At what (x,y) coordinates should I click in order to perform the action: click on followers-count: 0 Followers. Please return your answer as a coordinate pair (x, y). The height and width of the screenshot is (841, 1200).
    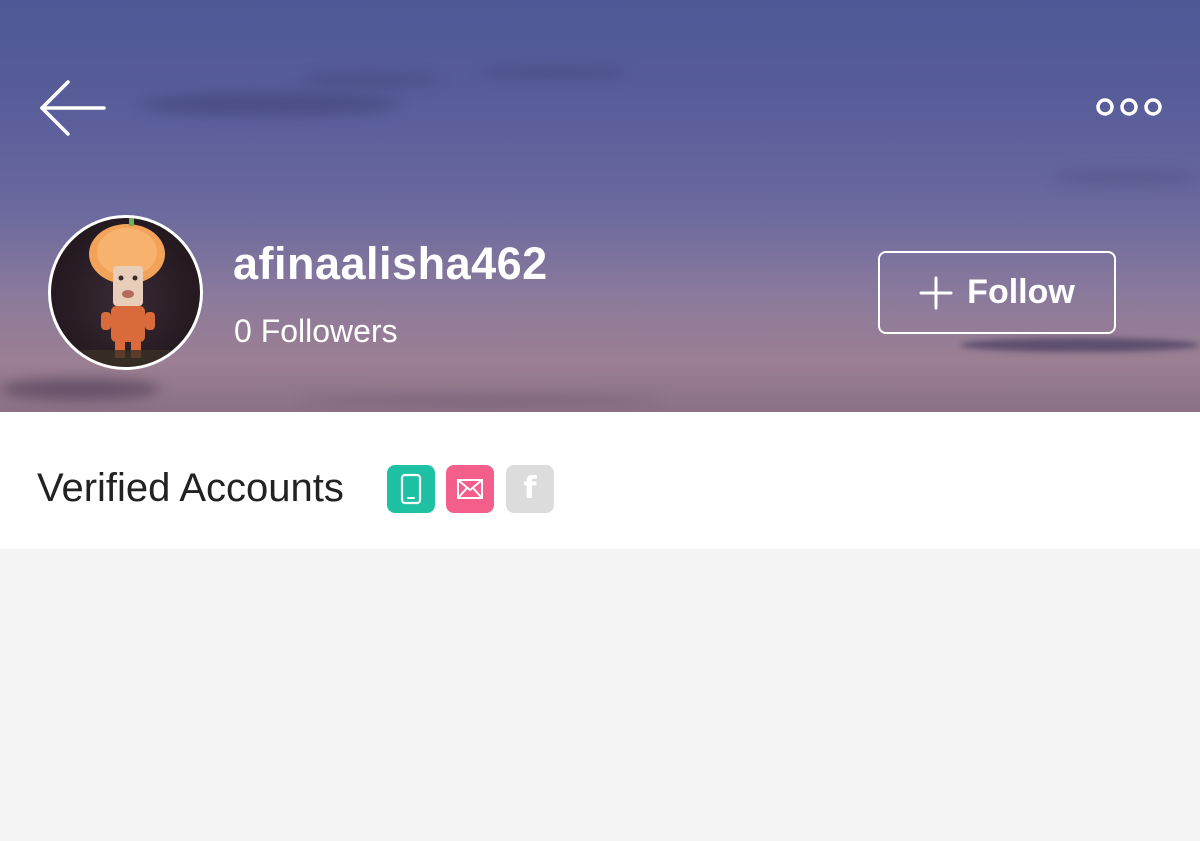
    Looking at the image, I should click on (316, 331).